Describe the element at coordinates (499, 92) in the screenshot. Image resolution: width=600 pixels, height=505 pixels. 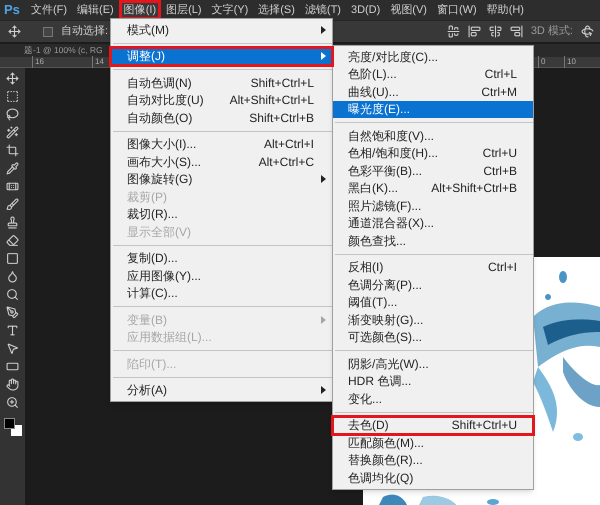
I see `shortcut-text: Ctrl+M` at that location.